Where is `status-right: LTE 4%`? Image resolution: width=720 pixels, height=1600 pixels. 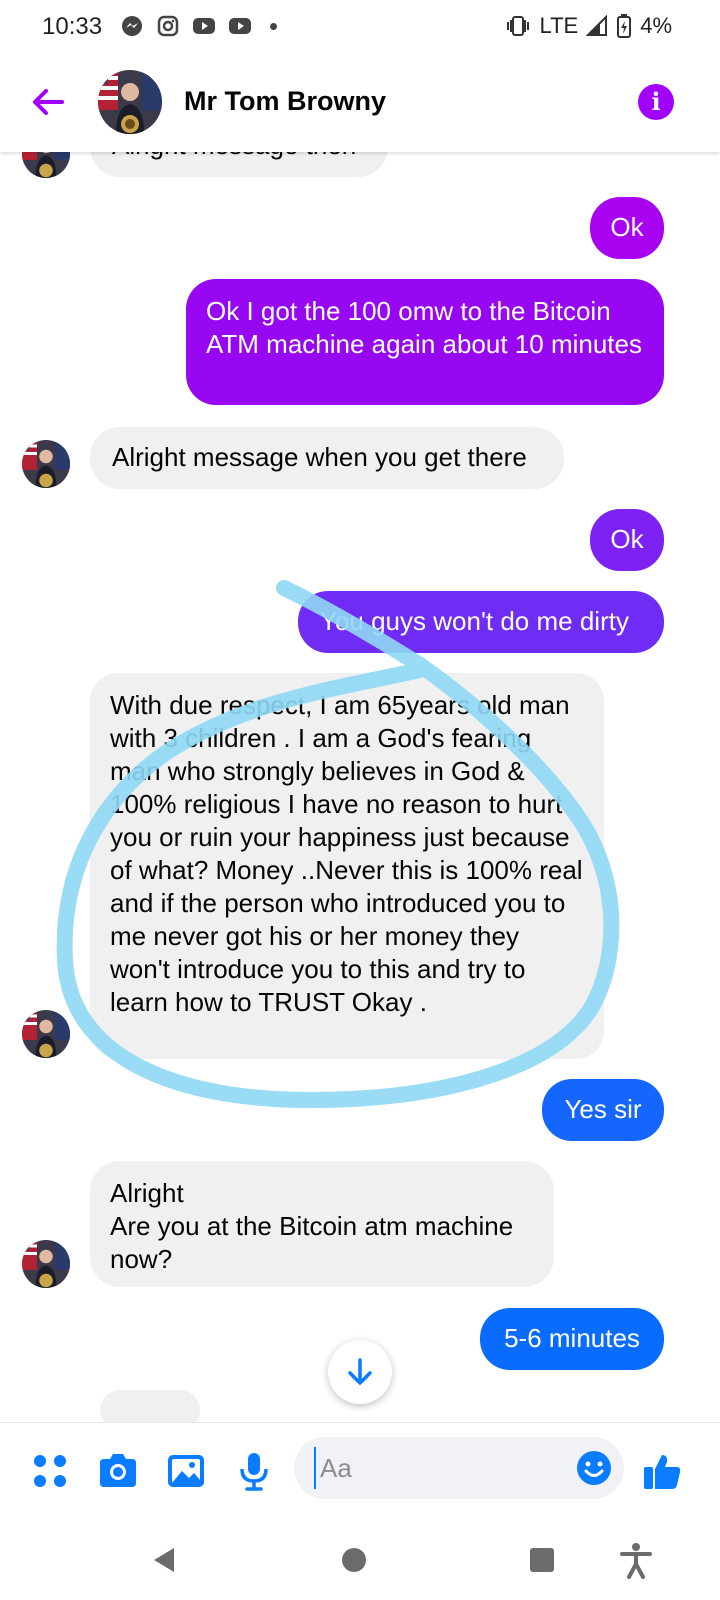
status-right: LTE 4% is located at coordinates (588, 26).